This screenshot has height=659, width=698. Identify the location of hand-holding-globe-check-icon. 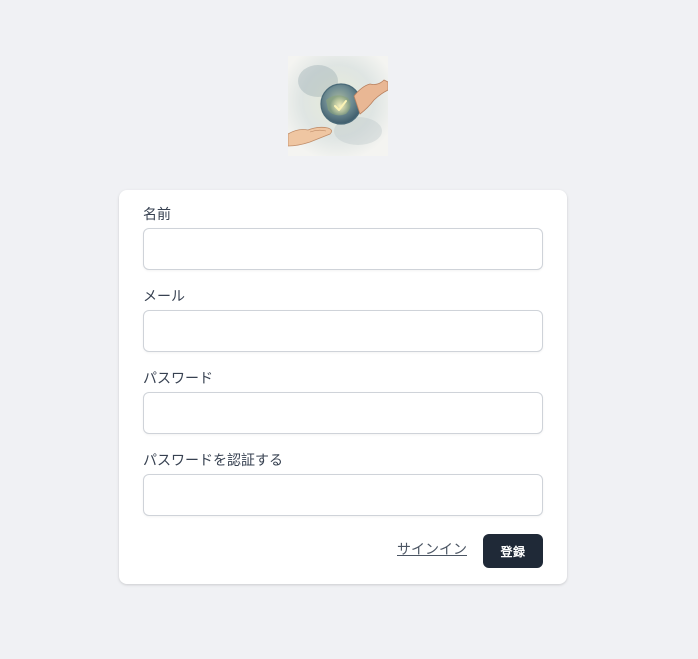
(338, 106).